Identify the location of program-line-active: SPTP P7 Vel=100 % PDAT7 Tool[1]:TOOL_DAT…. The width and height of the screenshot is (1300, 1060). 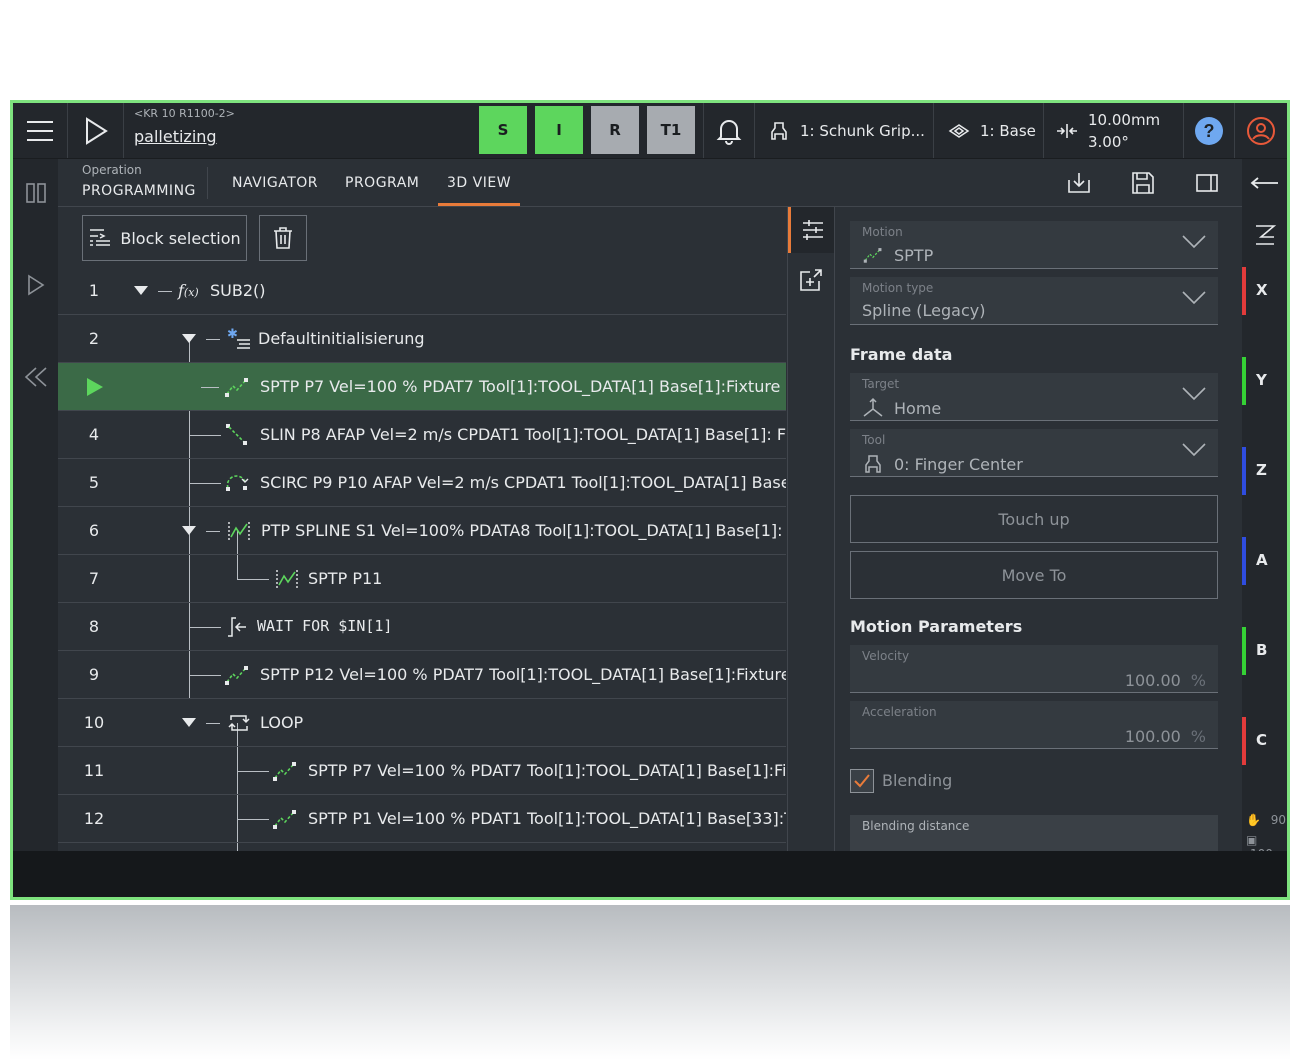
(422, 387).